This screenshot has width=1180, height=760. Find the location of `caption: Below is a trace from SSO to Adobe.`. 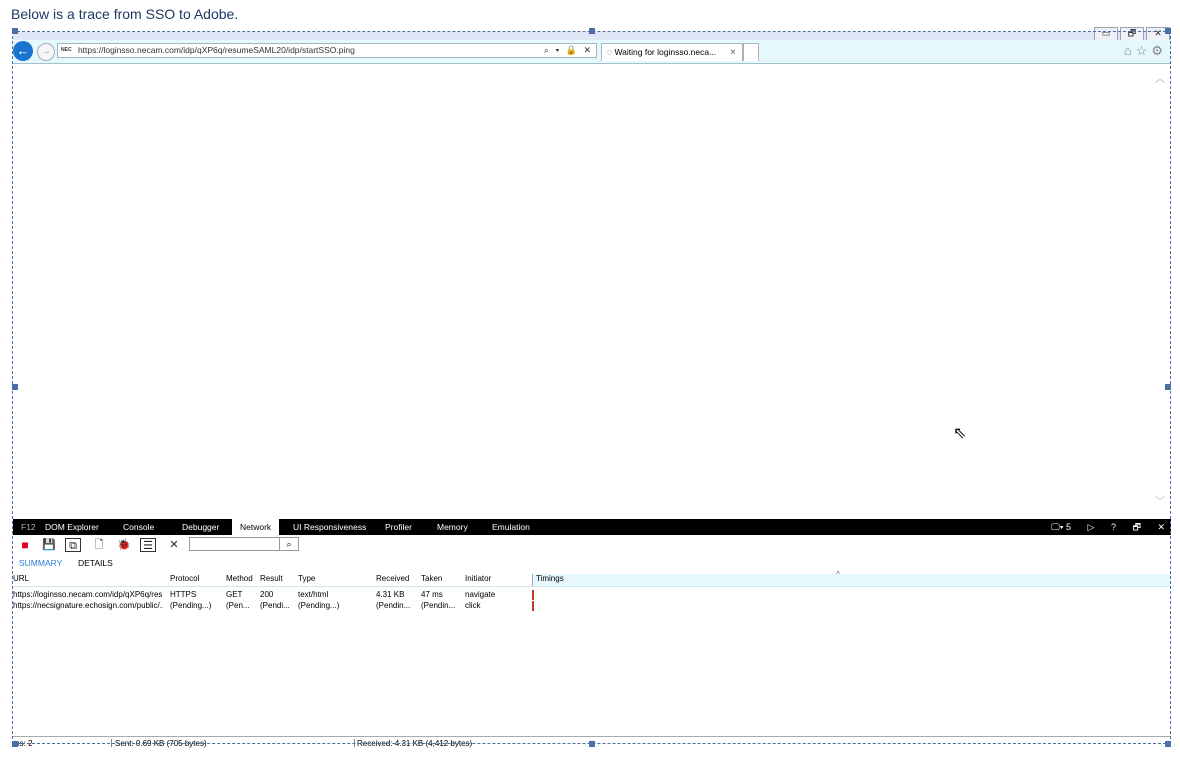

caption: Below is a trace from SSO to Adobe. is located at coordinates (125, 14).